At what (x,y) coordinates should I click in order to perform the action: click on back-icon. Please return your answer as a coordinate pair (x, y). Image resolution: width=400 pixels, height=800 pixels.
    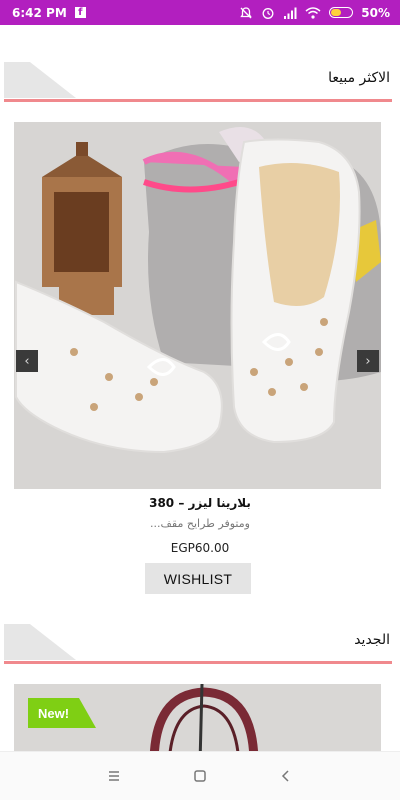
    Looking at the image, I should click on (286, 776).